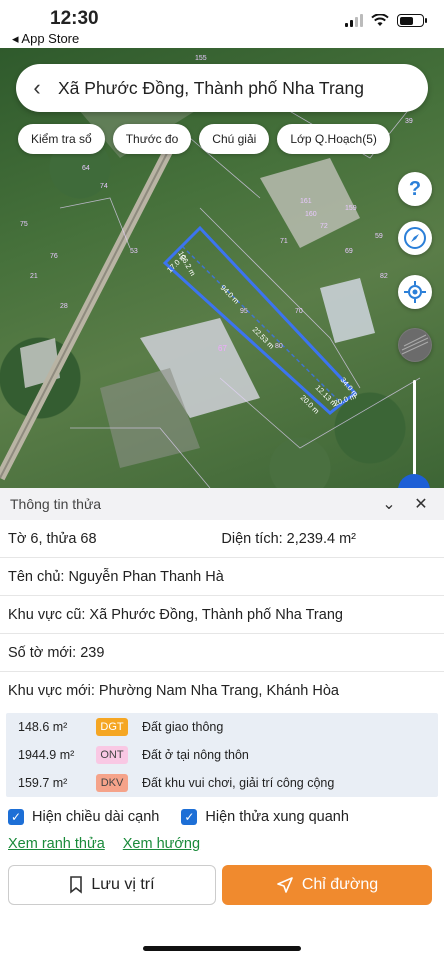 The image size is (444, 960). I want to click on show-edge-length-label: Hiện chiều dài cạnh, so click(95, 817).